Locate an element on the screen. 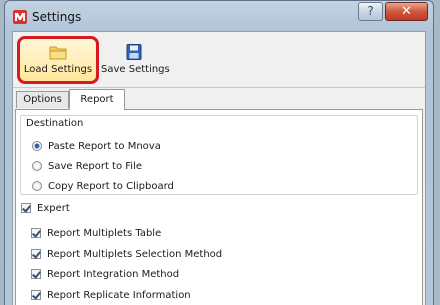 The image size is (440, 305). report-integration-method-checkbox: Report Integration Method is located at coordinates (105, 274).